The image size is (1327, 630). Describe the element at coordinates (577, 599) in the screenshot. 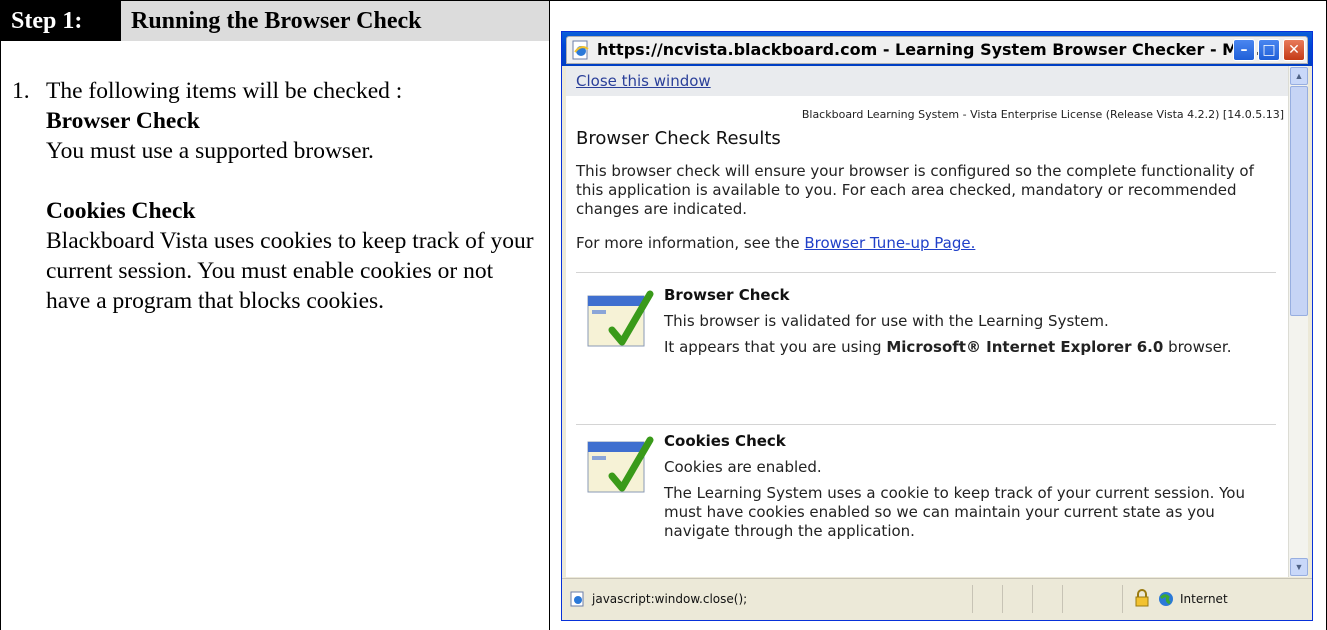

I see `page-done-icon` at that location.